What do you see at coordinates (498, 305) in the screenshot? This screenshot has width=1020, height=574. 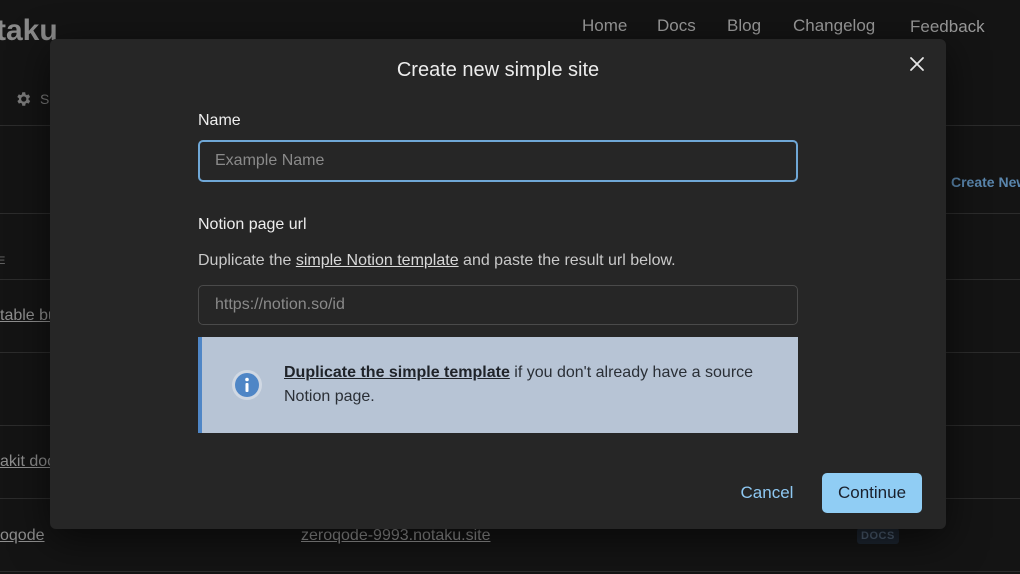 I see `notion-url-input` at bounding box center [498, 305].